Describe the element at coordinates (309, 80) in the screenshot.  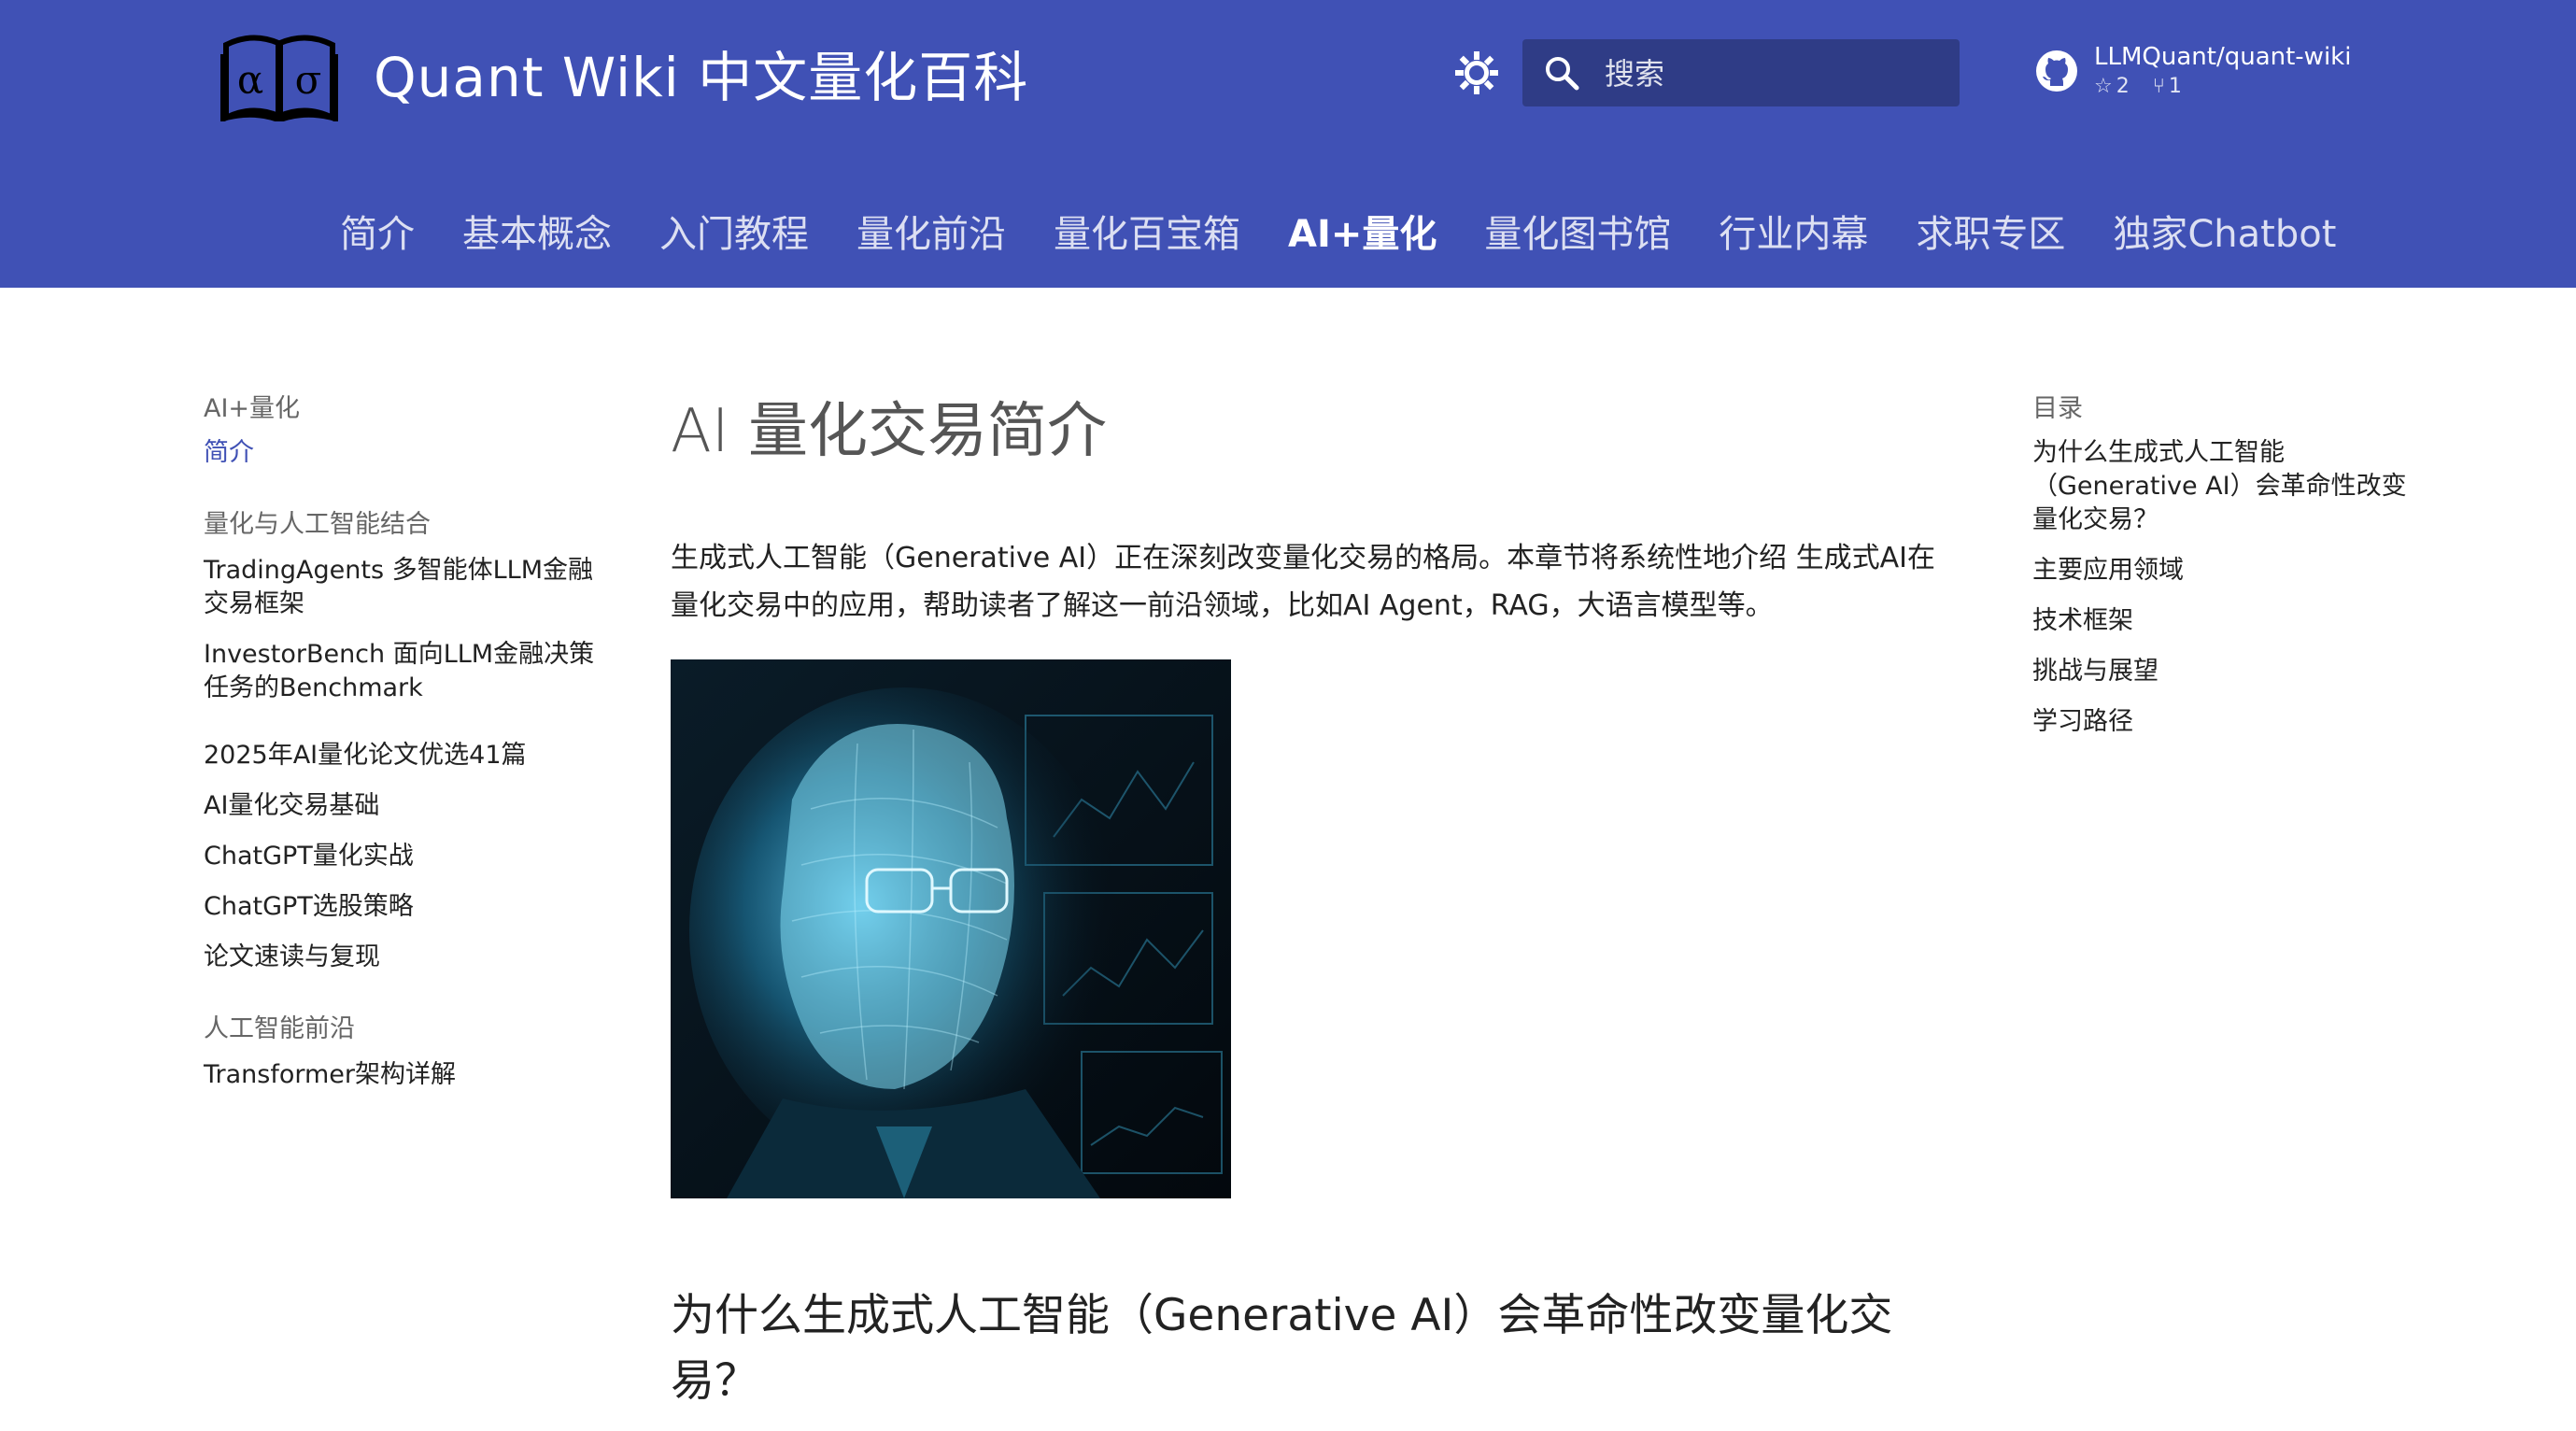
I see `svg-text: σ` at that location.